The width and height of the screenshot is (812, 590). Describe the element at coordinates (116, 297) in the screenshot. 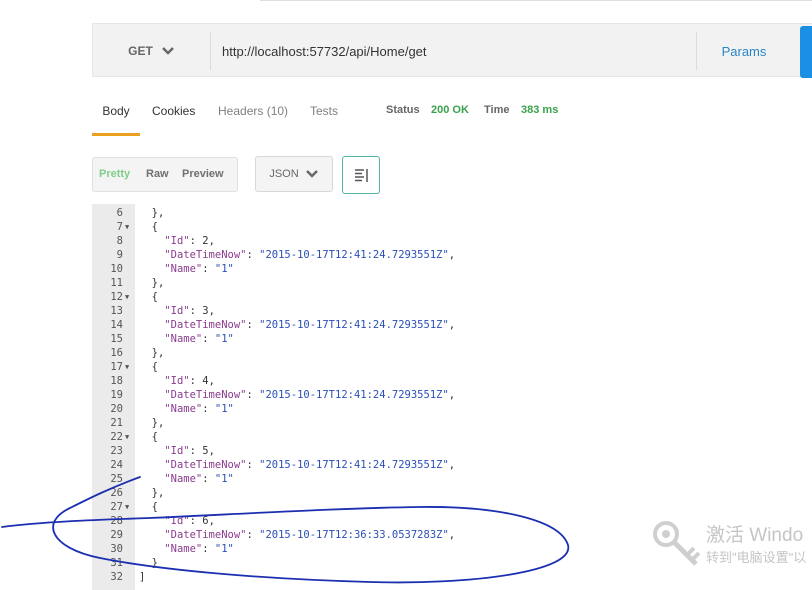

I see `line-number: 12` at that location.